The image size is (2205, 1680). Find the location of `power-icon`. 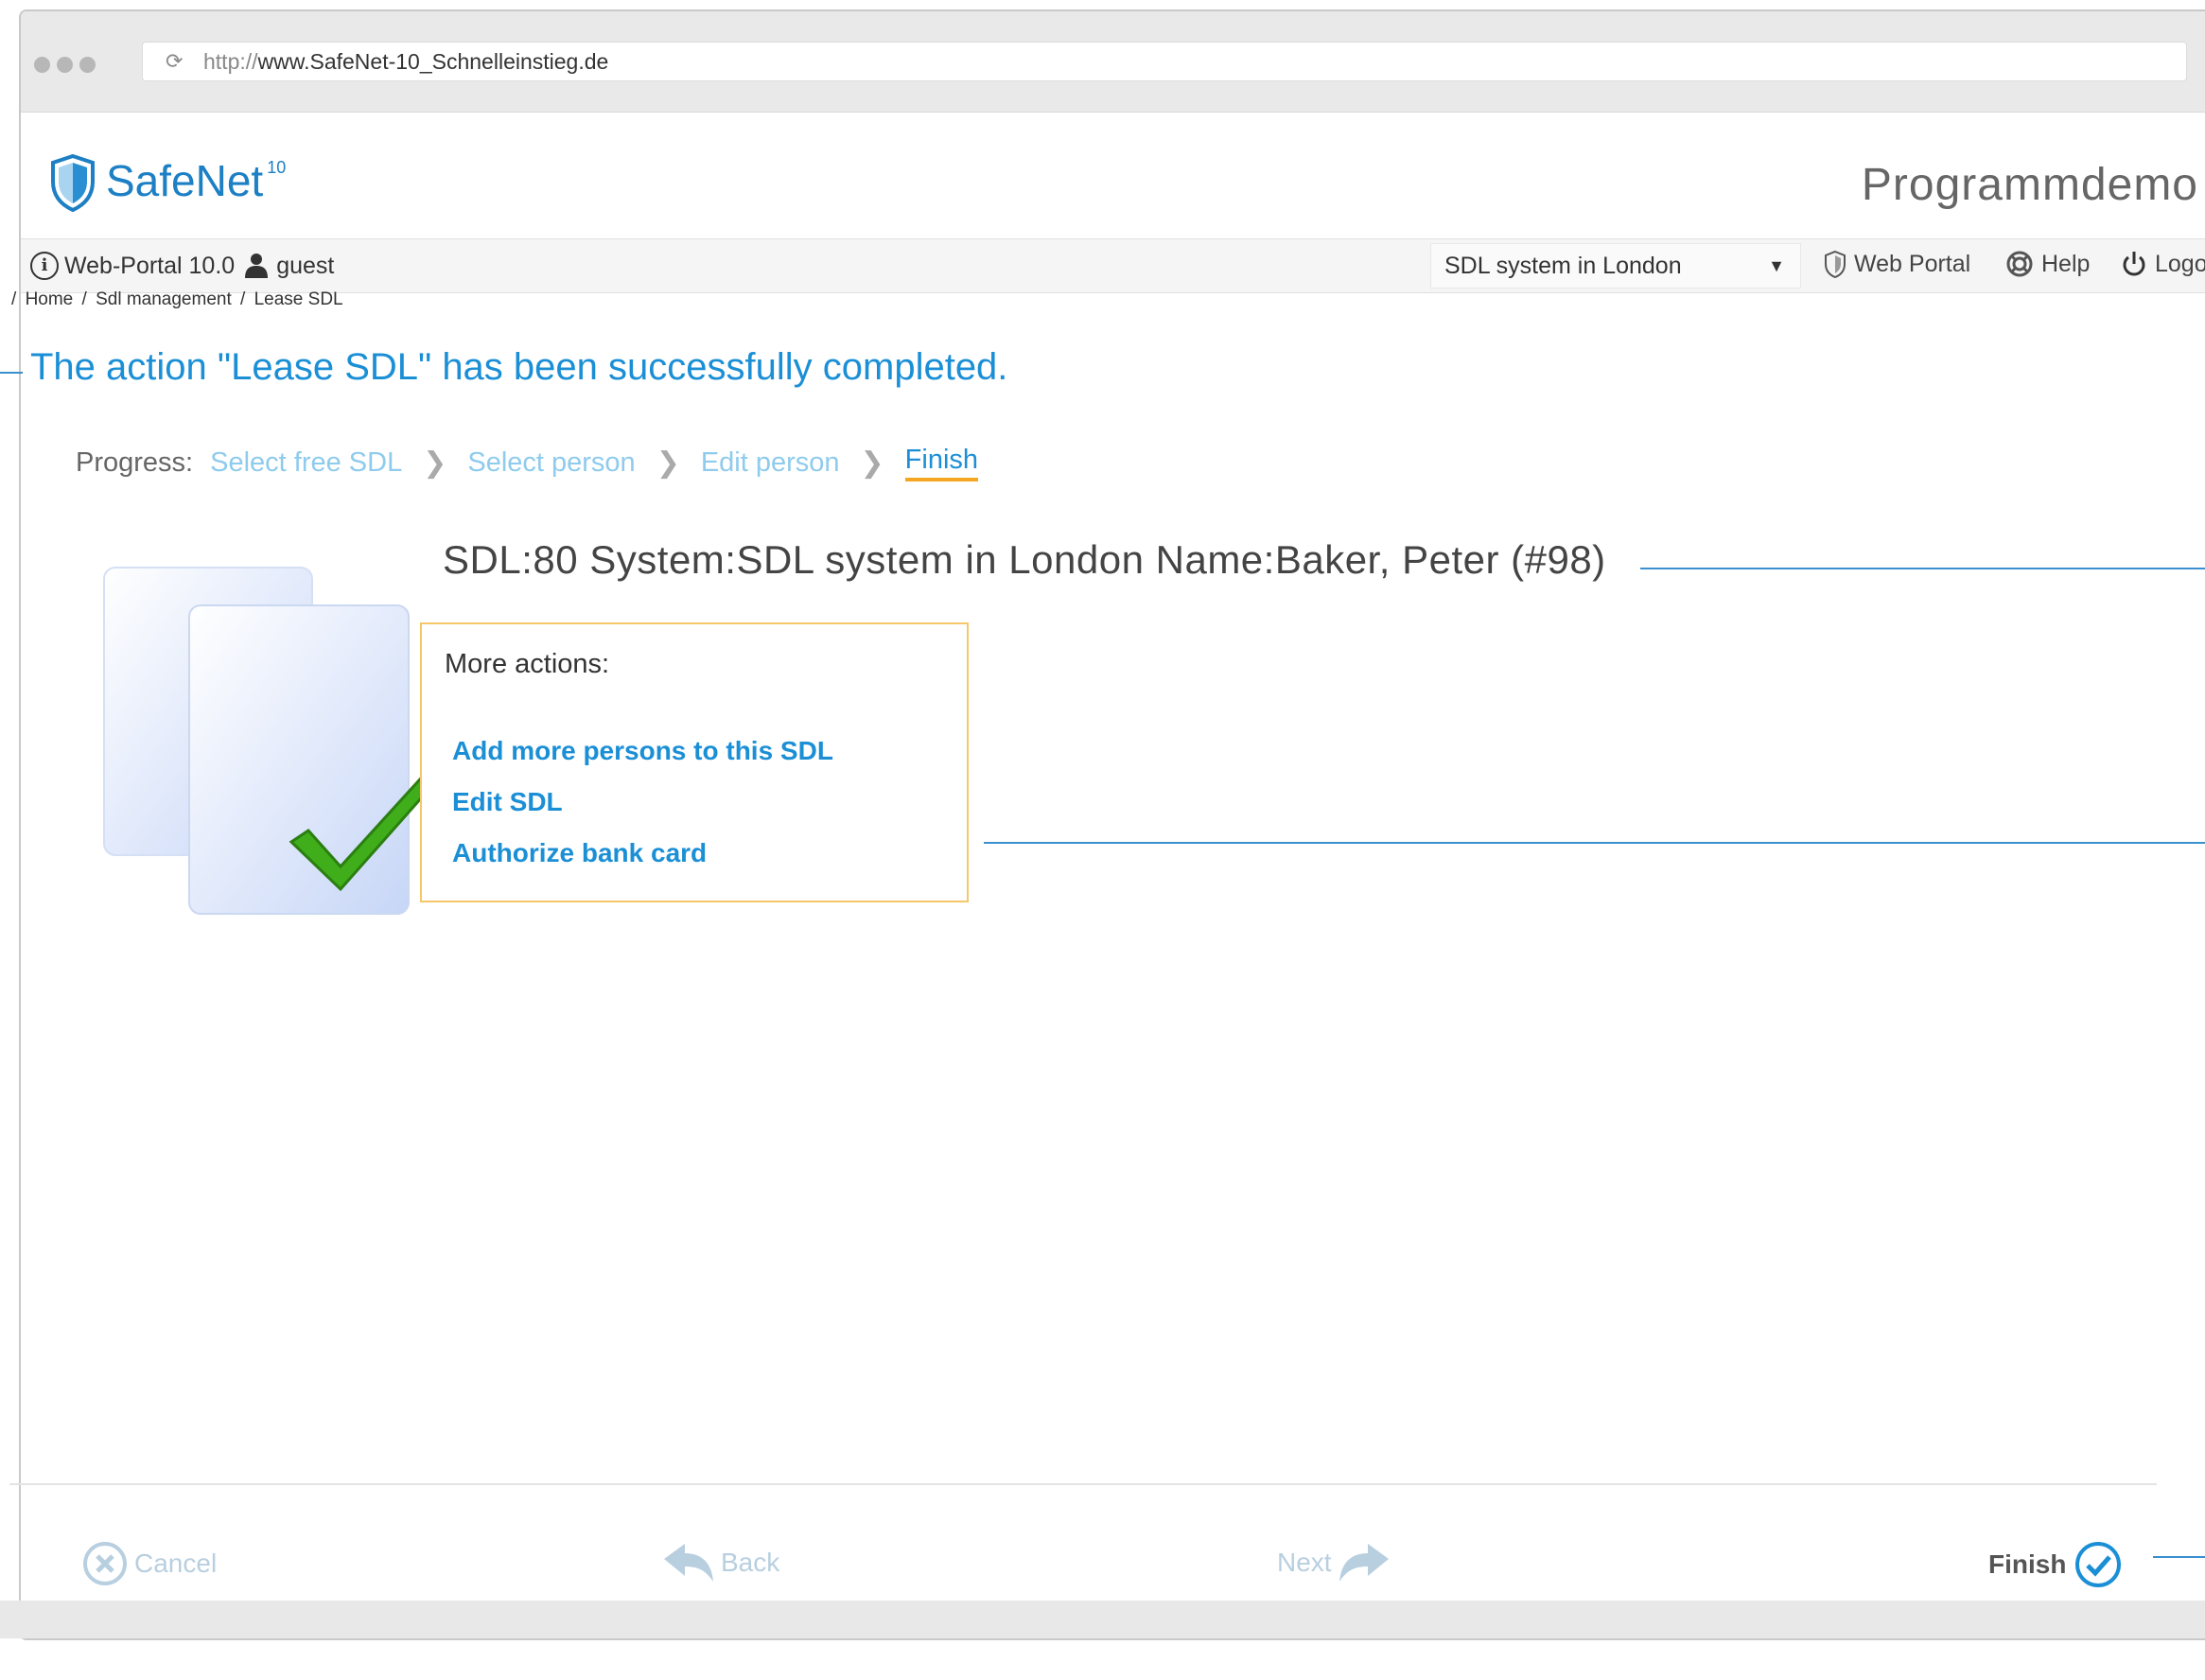

power-icon is located at coordinates (2134, 264).